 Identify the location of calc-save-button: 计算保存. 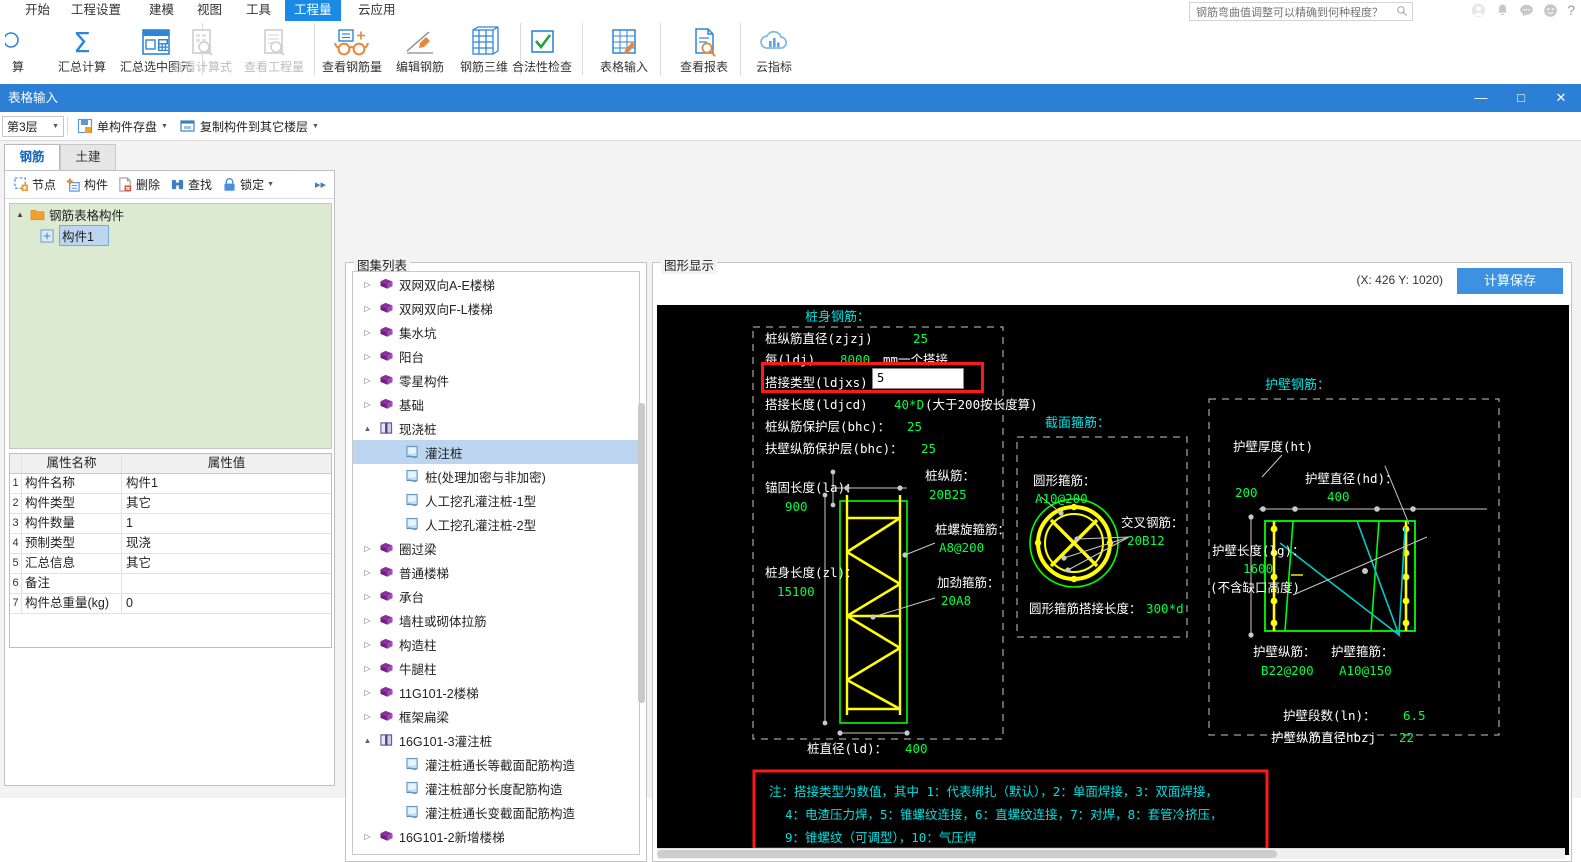
(1510, 281).